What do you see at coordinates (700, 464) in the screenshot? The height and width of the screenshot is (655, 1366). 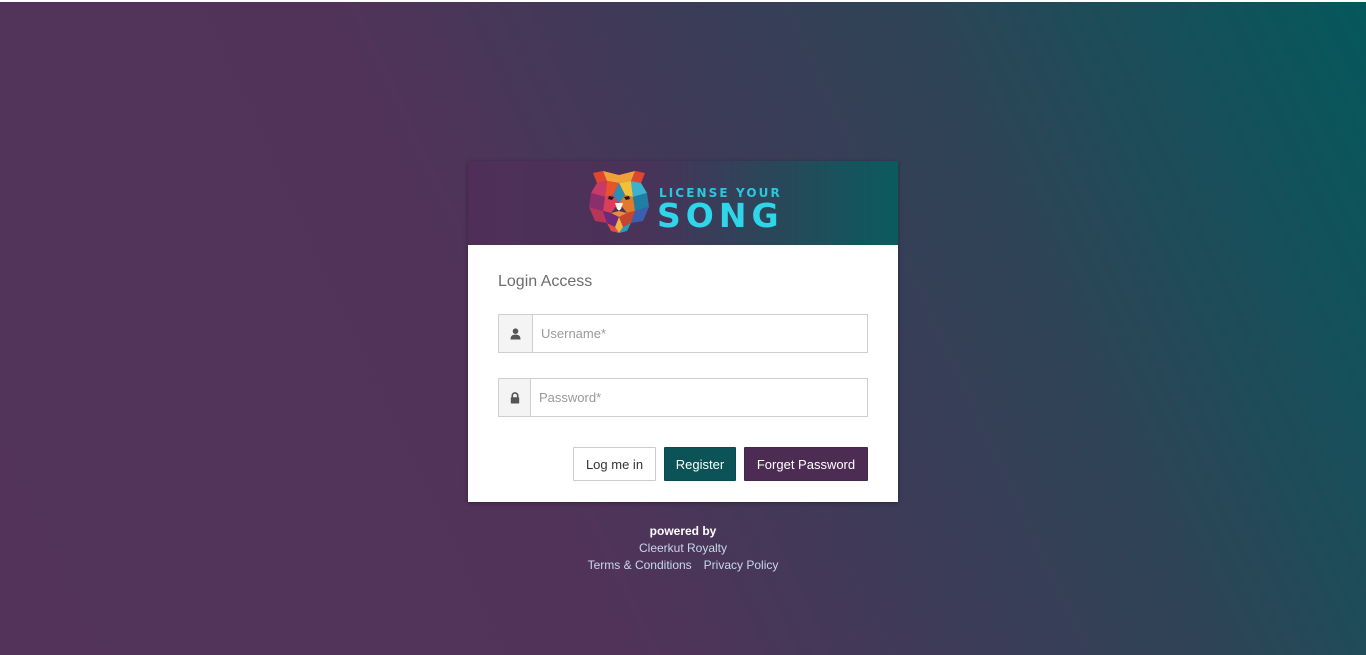 I see `register-button: Register` at bounding box center [700, 464].